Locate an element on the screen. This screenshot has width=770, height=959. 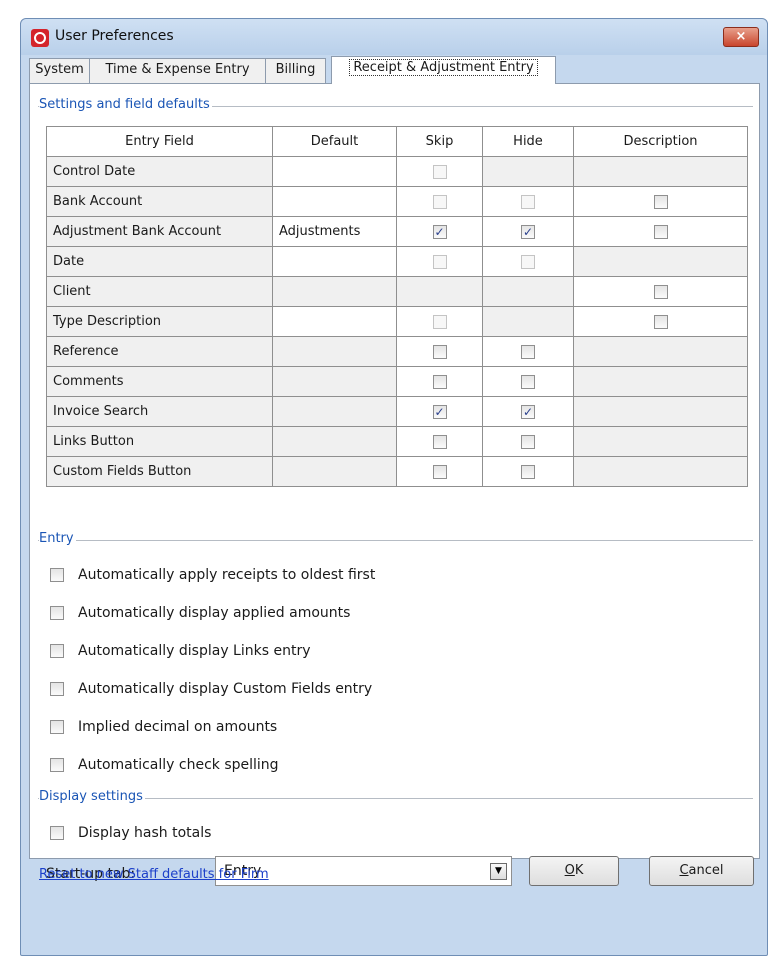
entry-field-bank-account: Bank Account is located at coordinates (159, 201).